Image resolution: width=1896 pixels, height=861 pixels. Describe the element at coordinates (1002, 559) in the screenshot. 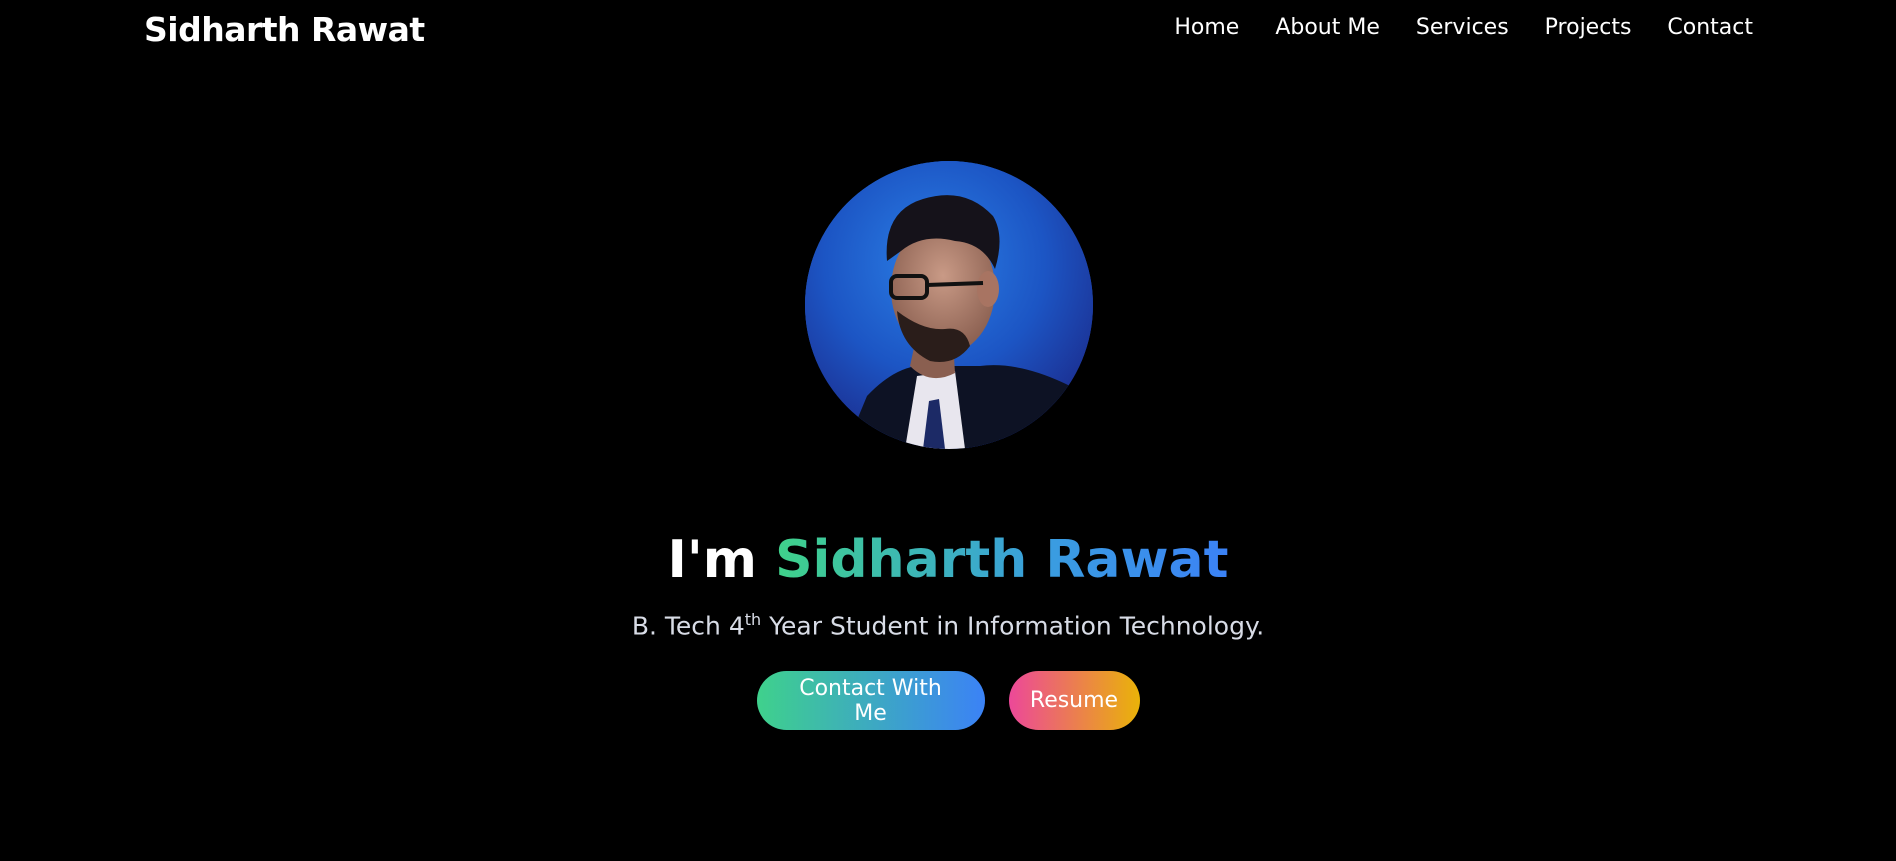

I see `headline-name: Sidharth Rawat` at that location.